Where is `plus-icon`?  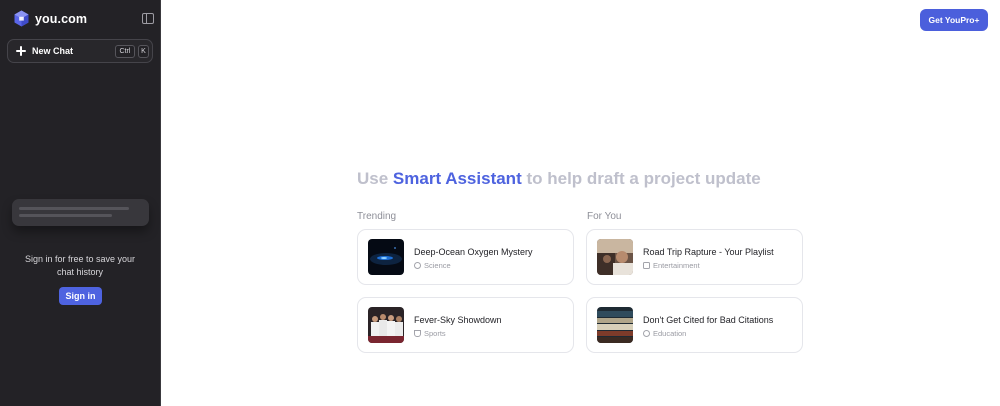 plus-icon is located at coordinates (21, 51).